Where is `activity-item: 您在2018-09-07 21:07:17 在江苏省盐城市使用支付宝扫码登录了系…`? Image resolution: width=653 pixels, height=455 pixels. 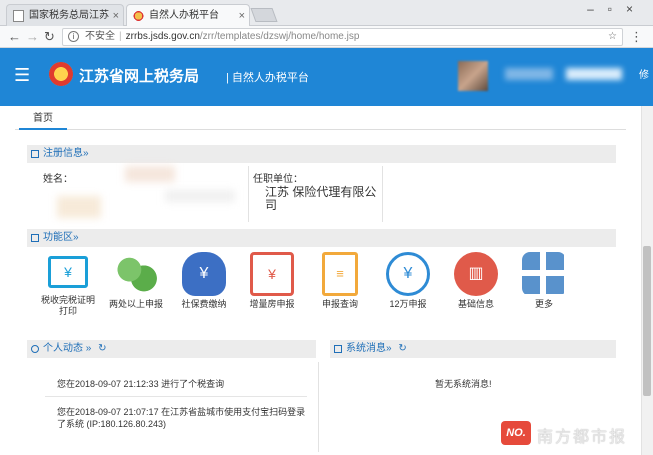
activity-item: 您在2018-09-07 21:07:17 在江苏省盐城市使用支付宝扫码登录了系… is located at coordinates (181, 418).